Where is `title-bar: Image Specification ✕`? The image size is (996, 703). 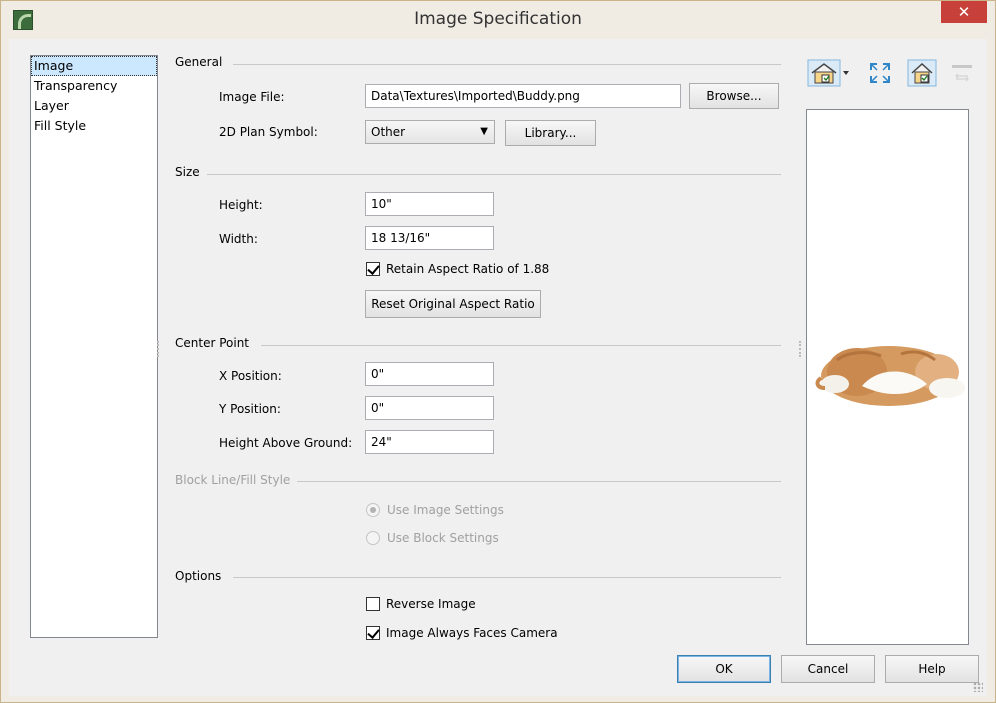 title-bar: Image Specification ✕ is located at coordinates (498, 20).